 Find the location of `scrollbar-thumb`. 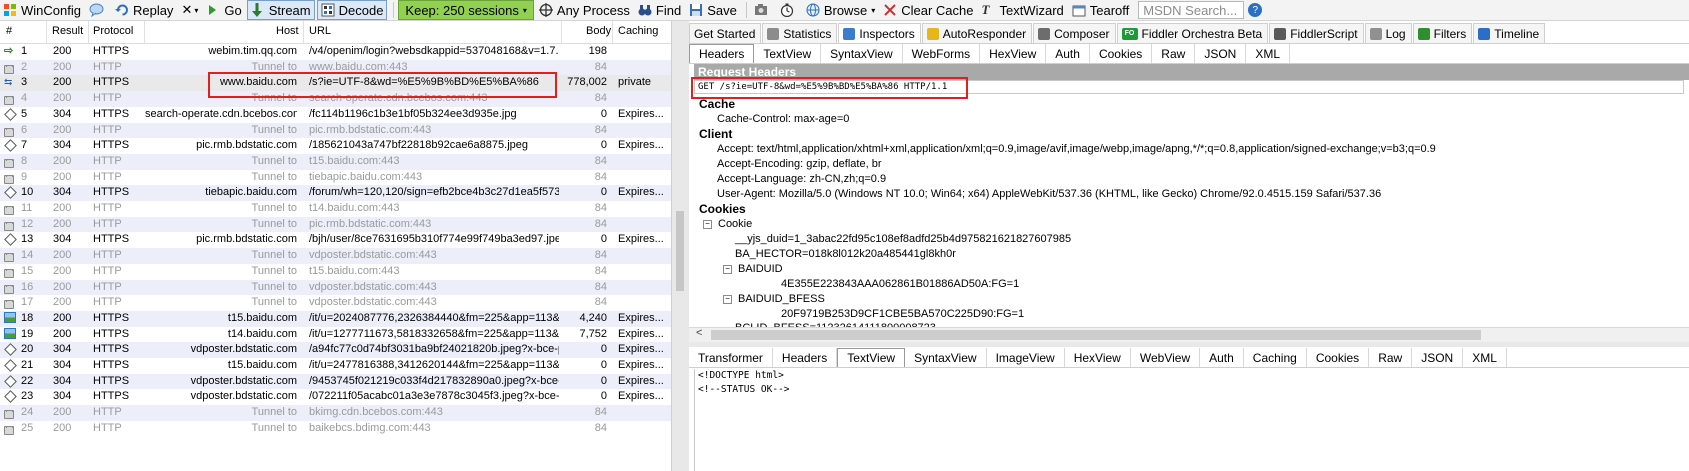

scrollbar-thumb is located at coordinates (1096, 335).